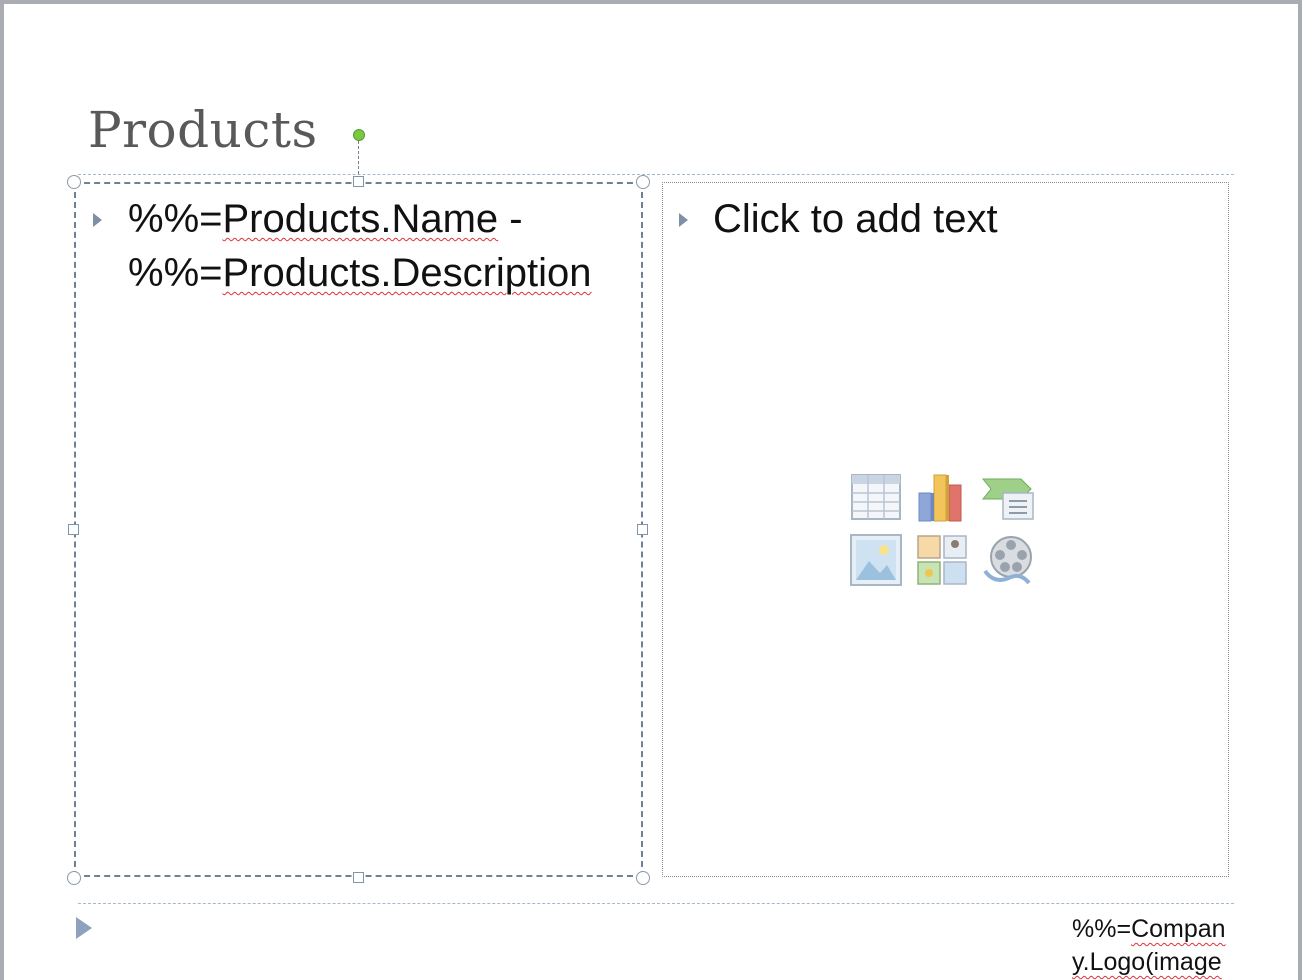 Image resolution: width=1302 pixels, height=980 pixels. Describe the element at coordinates (74, 878) in the screenshot. I see `resize-handle-bottom-left` at that location.